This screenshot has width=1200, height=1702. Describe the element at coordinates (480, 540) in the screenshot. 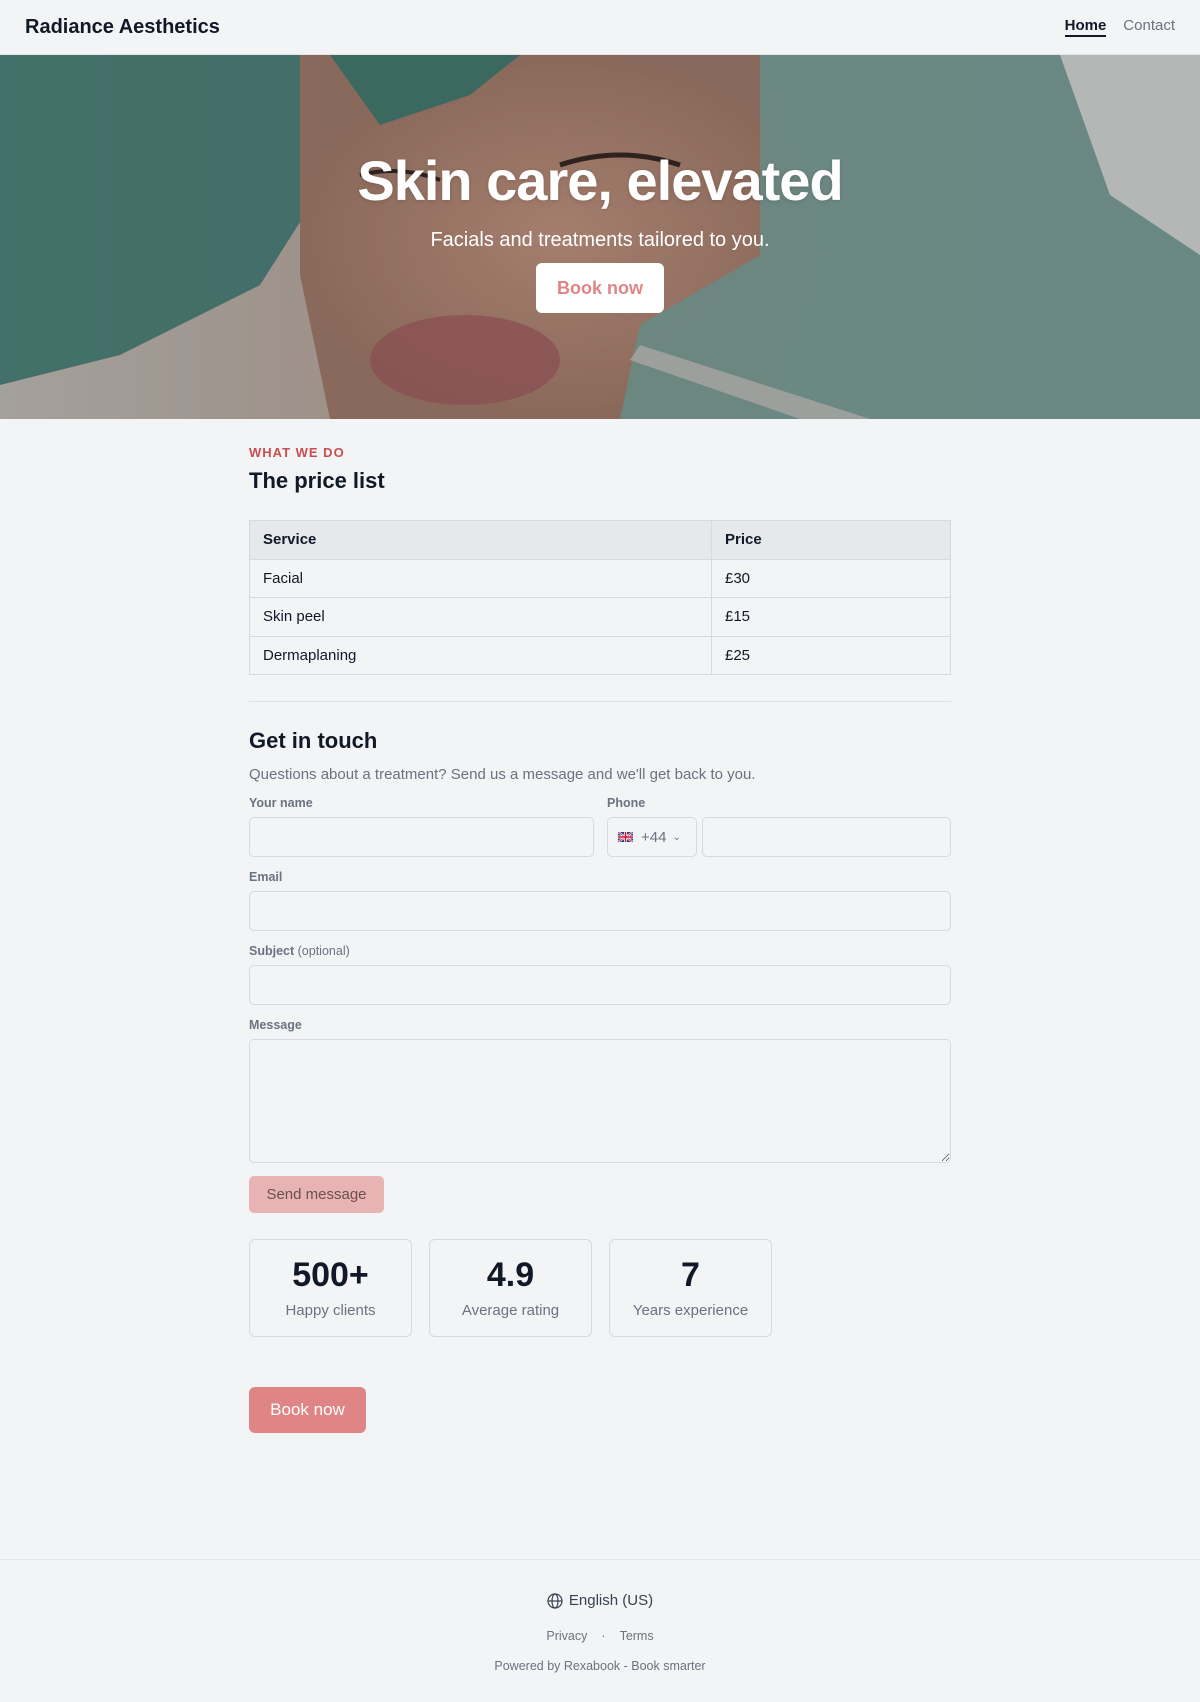

I see `column-header-service: Service` at that location.